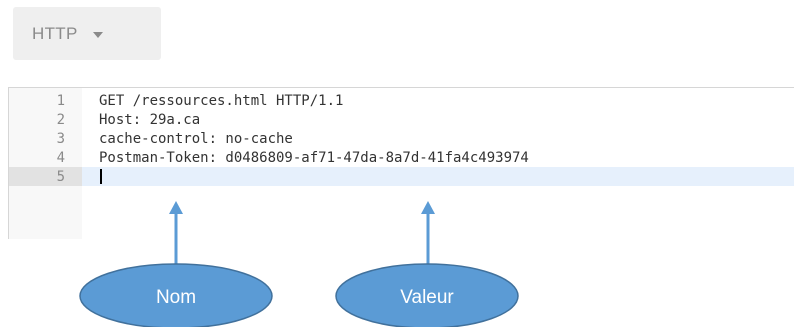 Image resolution: width=794 pixels, height=327 pixels. Describe the element at coordinates (401, 119) in the screenshot. I see `editor-line: 2 Host: 29a.ca` at that location.